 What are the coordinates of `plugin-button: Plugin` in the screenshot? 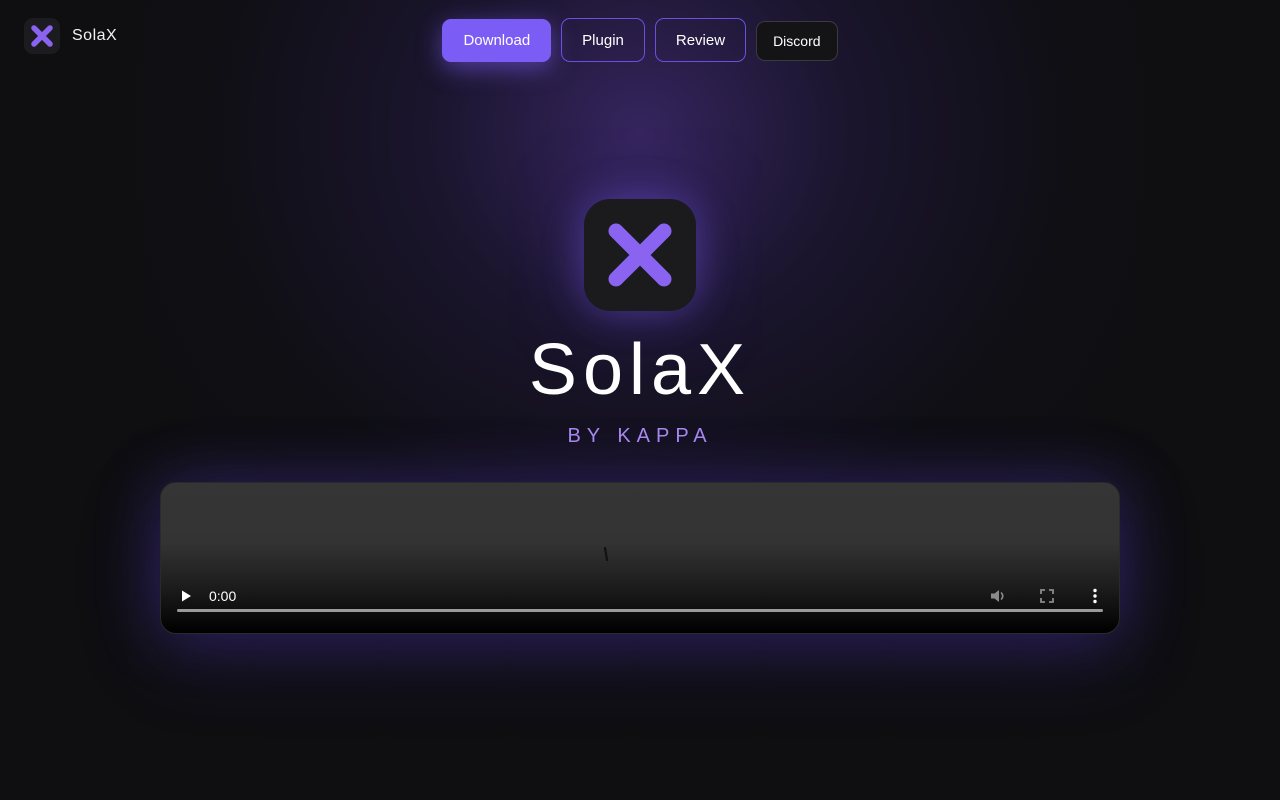 It's located at (603, 40).